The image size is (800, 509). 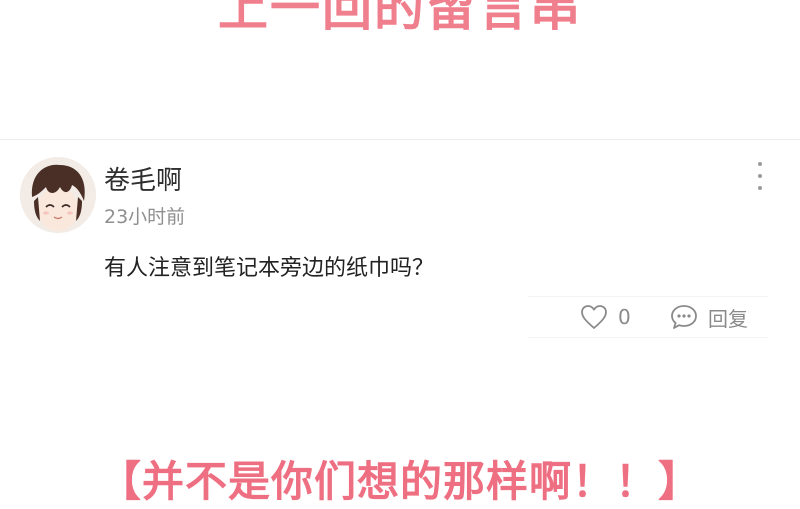 I want to click on avatar, so click(x=58, y=195).